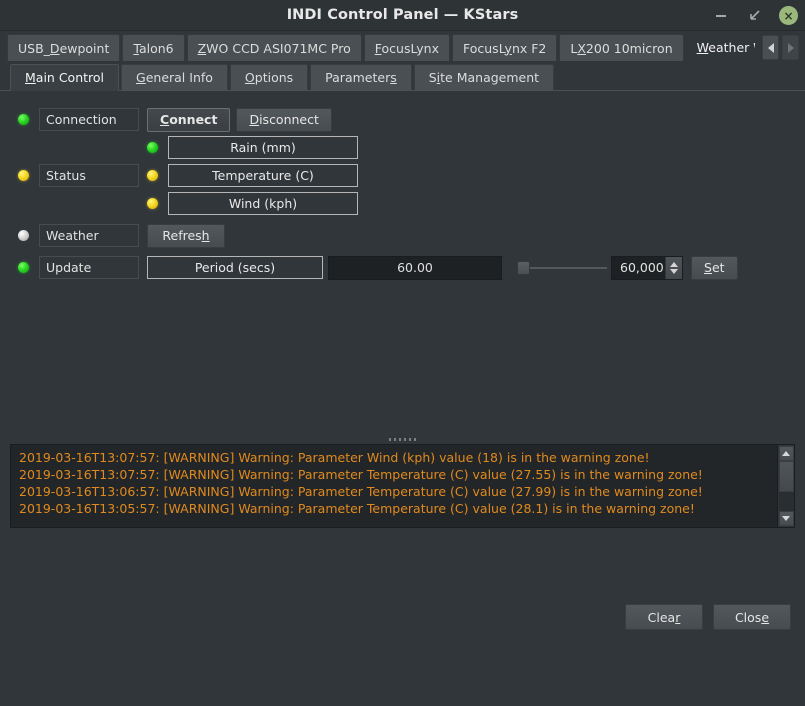 The width and height of the screenshot is (805, 706). I want to click on panel-splitter, so click(402, 439).